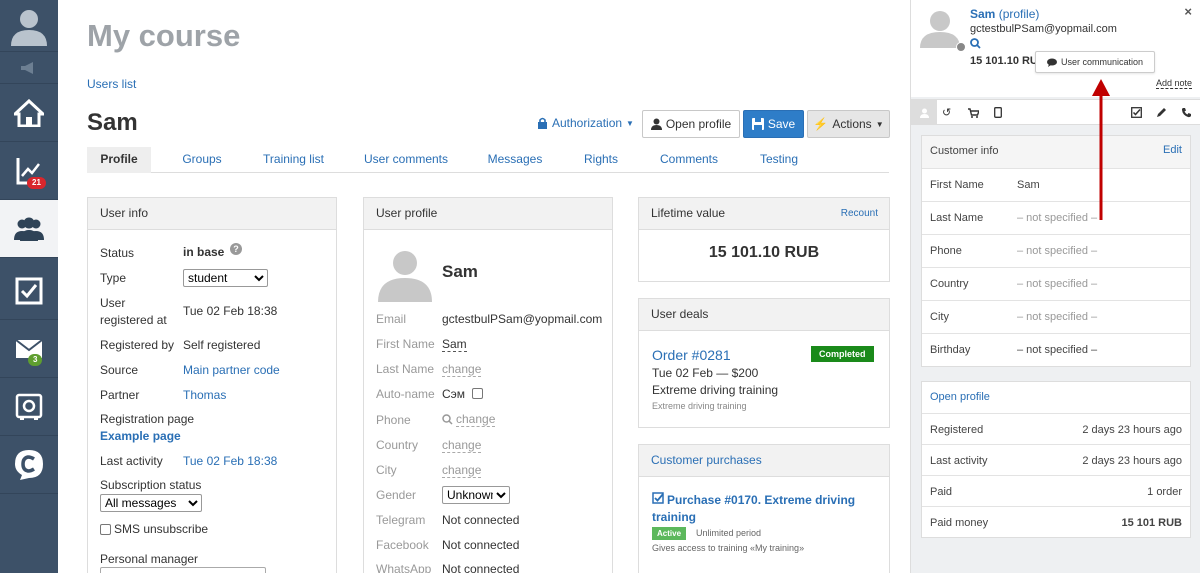  What do you see at coordinates (1095, 62) in the screenshot?
I see `user-communication-button: User communication` at bounding box center [1095, 62].